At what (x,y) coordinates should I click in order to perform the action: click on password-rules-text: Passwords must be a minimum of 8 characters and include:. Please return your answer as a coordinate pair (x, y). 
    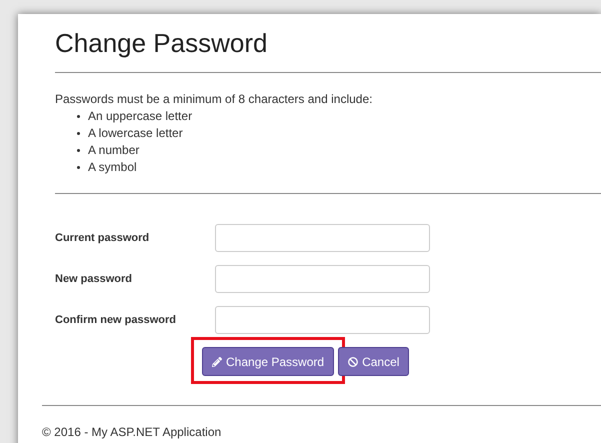
    Looking at the image, I should click on (214, 99).